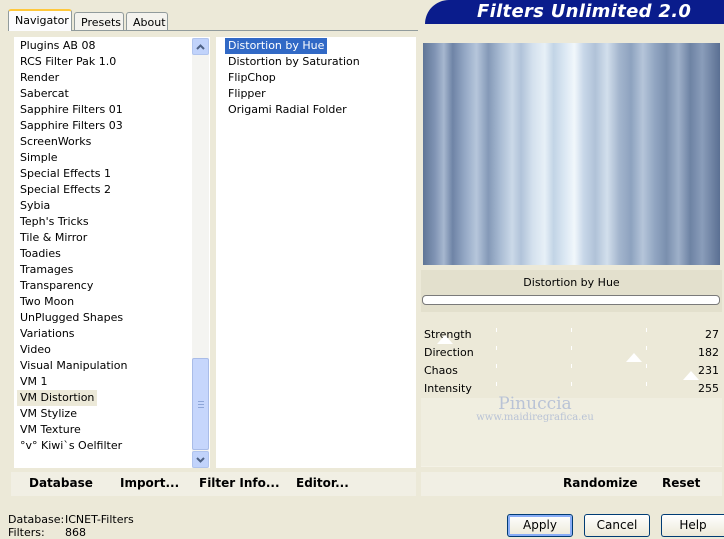 This screenshot has height=539, width=724. Describe the element at coordinates (708, 388) in the screenshot. I see `param-value: 255` at that location.